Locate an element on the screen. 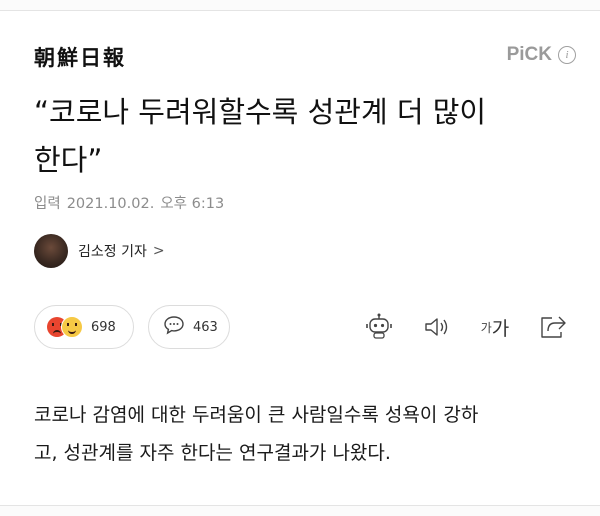  screenshot-bottom-border is located at coordinates (300, 510).